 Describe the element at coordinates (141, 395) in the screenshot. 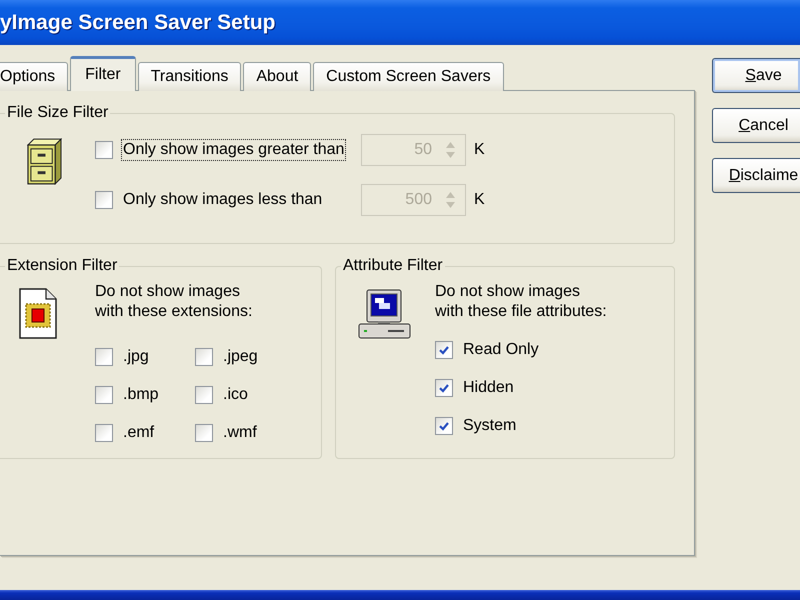

I see `checkbox-label: .bmp` at that location.